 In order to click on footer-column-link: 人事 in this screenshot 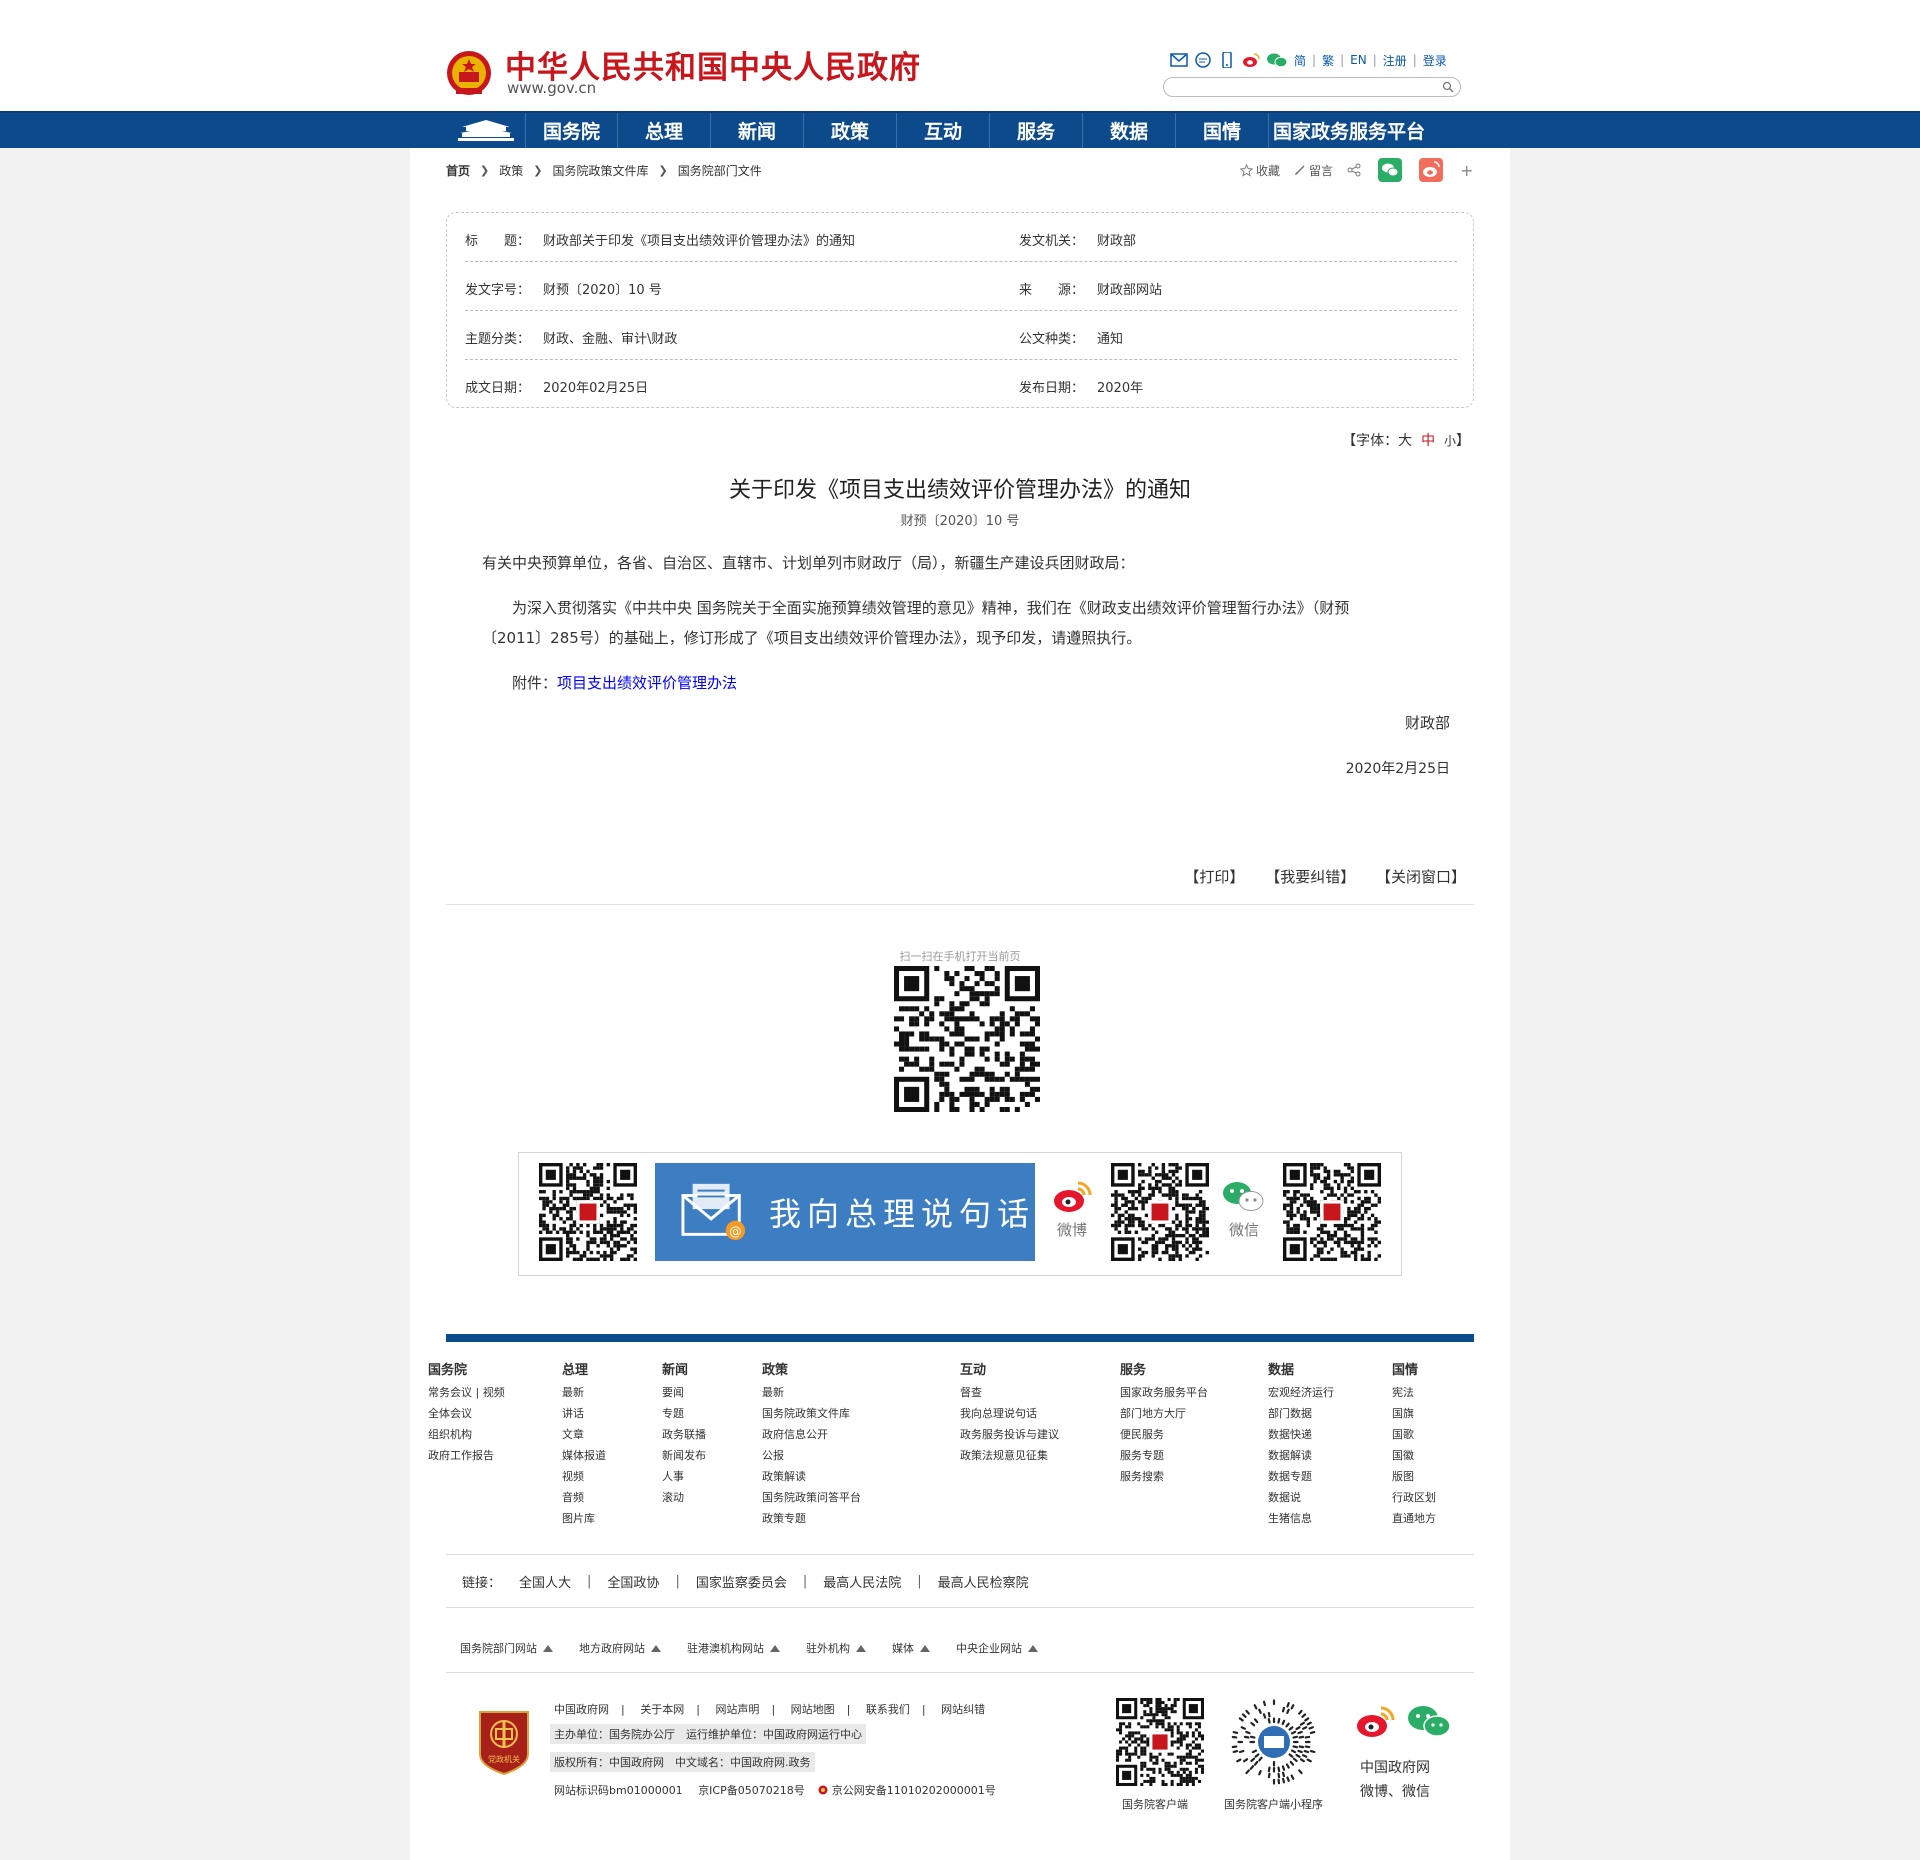, I will do `click(684, 1476)`.